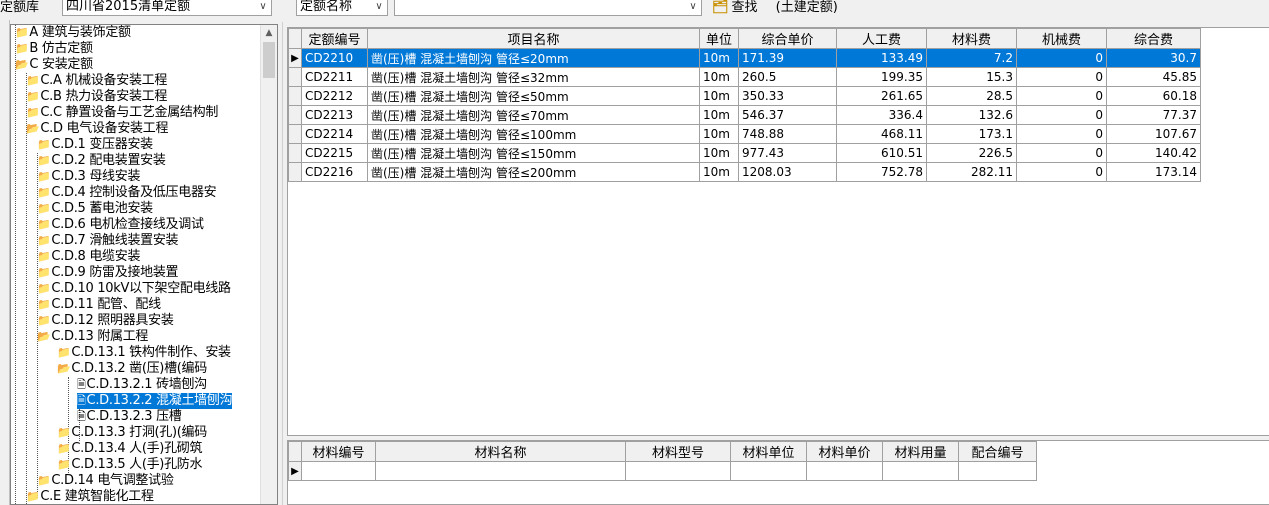 Image resolution: width=1269 pixels, height=505 pixels. What do you see at coordinates (54, 49) in the screenshot?
I see `tree-node: 📁B 仿古定额` at bounding box center [54, 49].